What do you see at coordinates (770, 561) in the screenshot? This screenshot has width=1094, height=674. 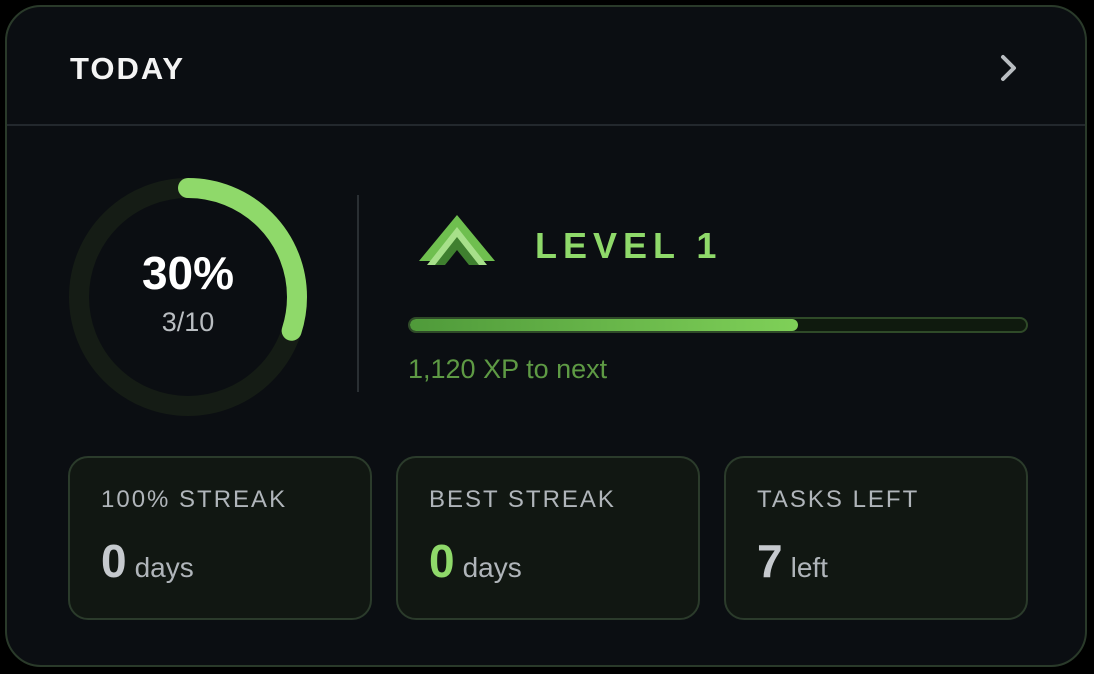 I see `stat-number: 7` at bounding box center [770, 561].